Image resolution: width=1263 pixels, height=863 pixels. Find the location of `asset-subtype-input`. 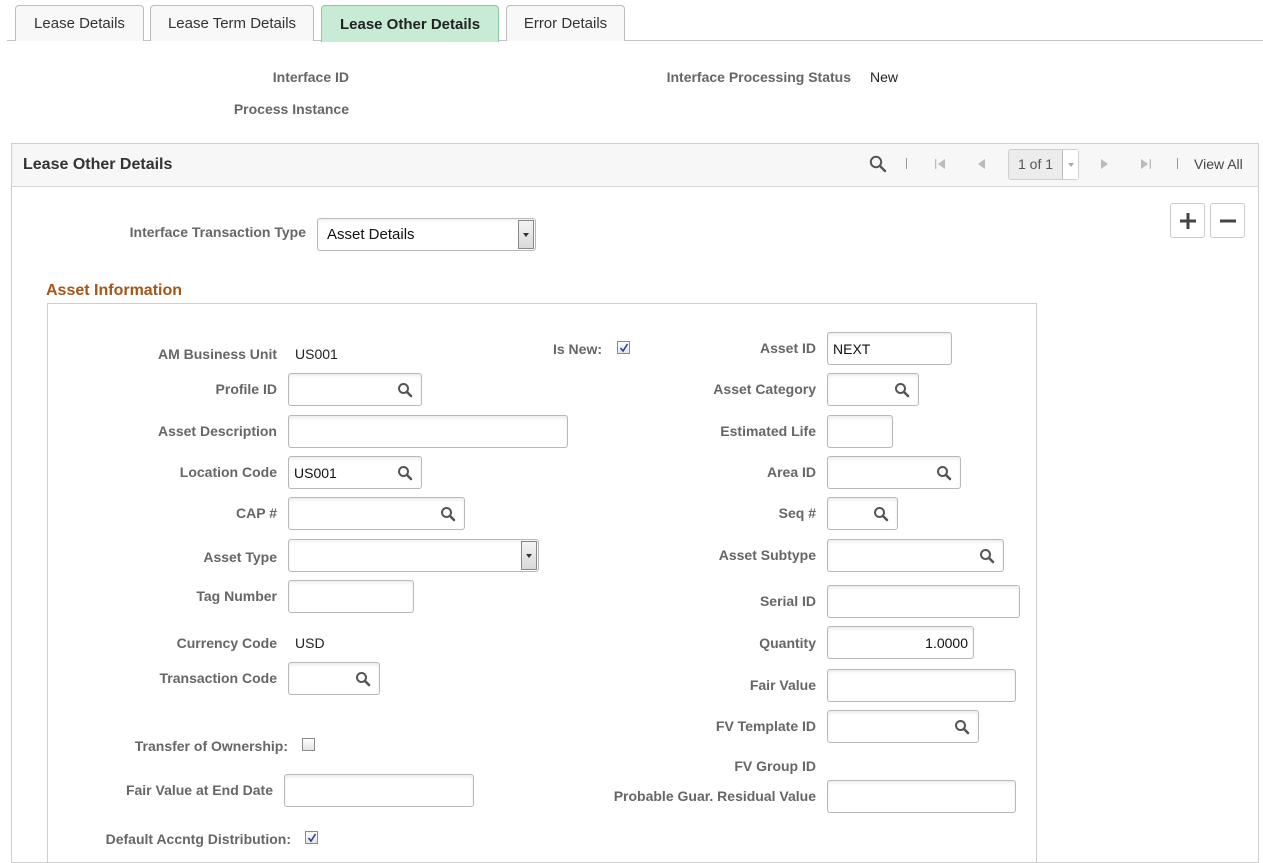

asset-subtype-input is located at coordinates (915, 555).